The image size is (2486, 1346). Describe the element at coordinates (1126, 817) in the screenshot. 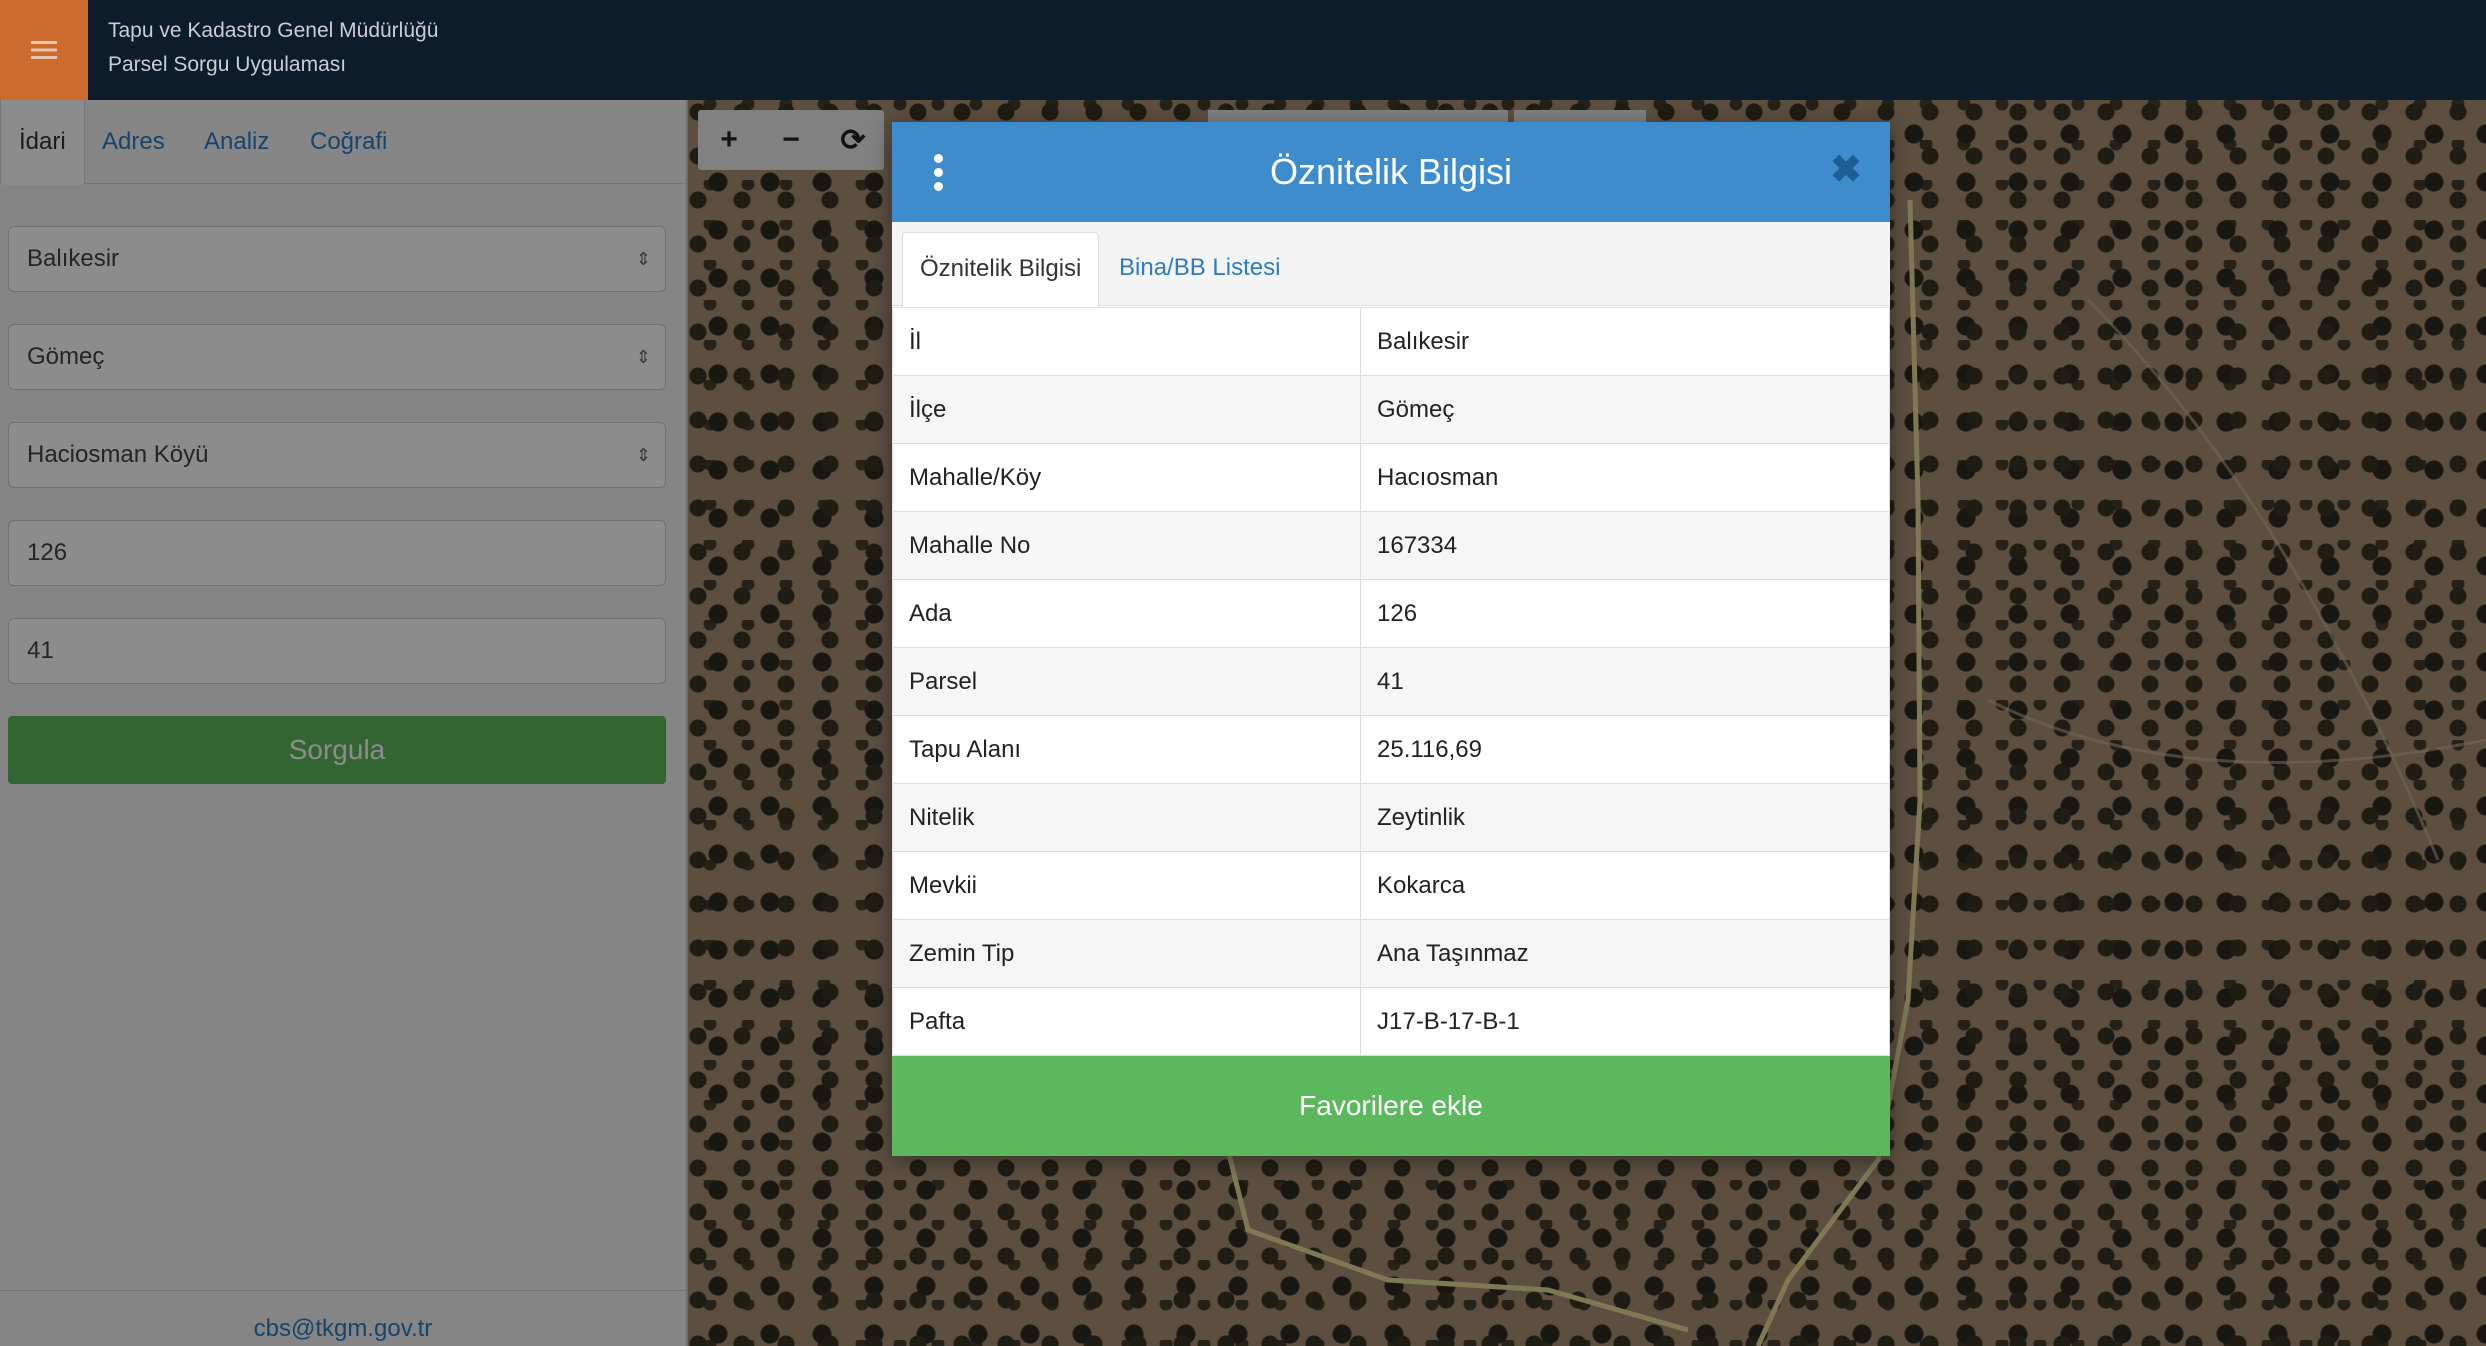

I see `attr-key: Nitelik` at that location.